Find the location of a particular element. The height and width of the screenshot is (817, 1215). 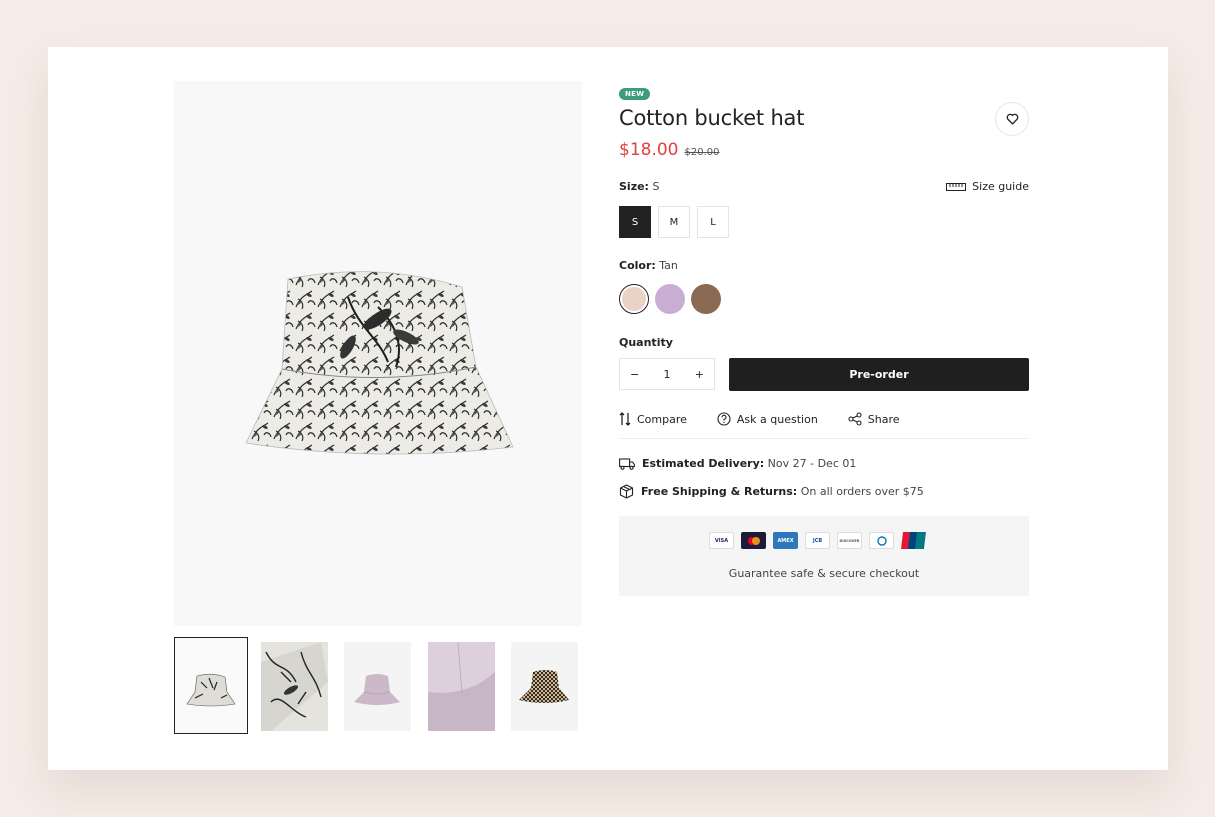

size-label: Size: S is located at coordinates (639, 186).